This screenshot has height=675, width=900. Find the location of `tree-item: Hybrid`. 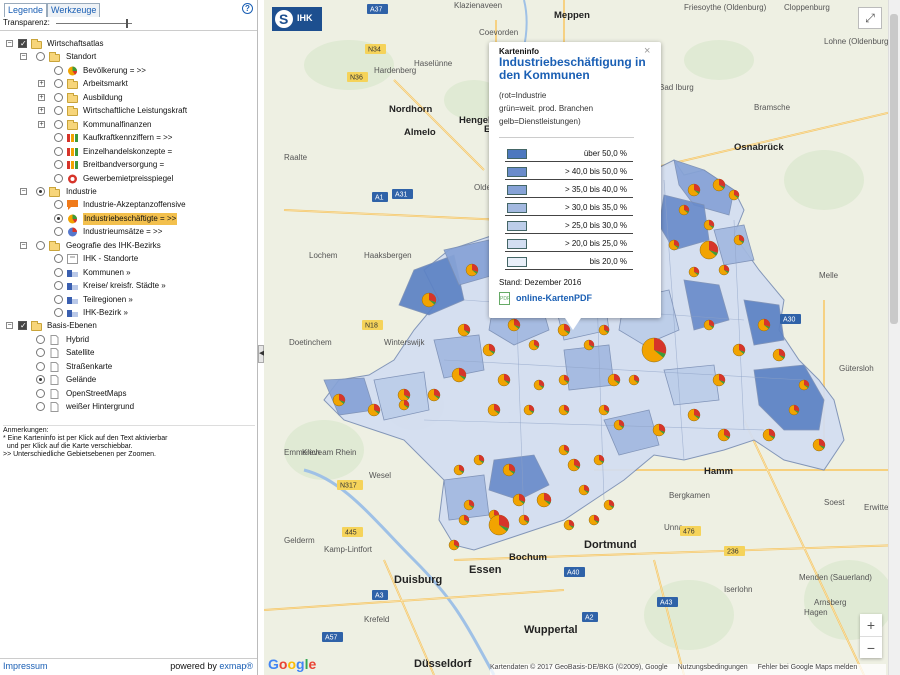

tree-item: Hybrid is located at coordinates (128, 340).